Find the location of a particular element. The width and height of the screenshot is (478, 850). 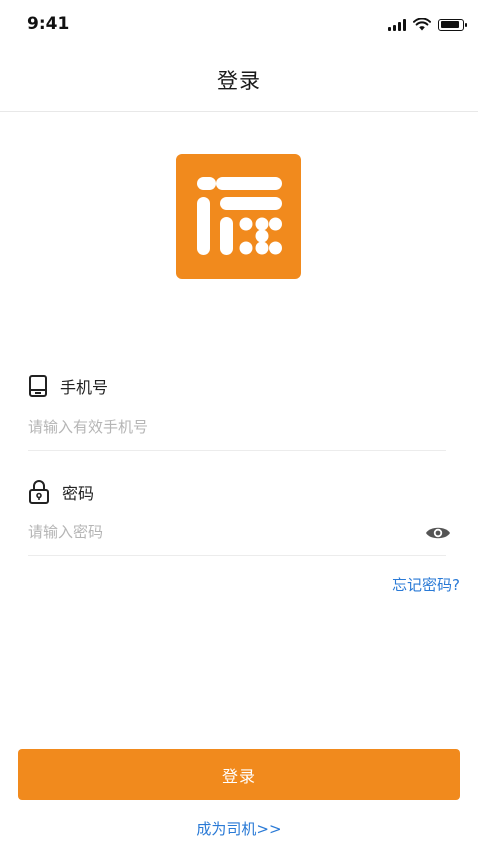

phone-label-row: 手机号 is located at coordinates (68, 386).